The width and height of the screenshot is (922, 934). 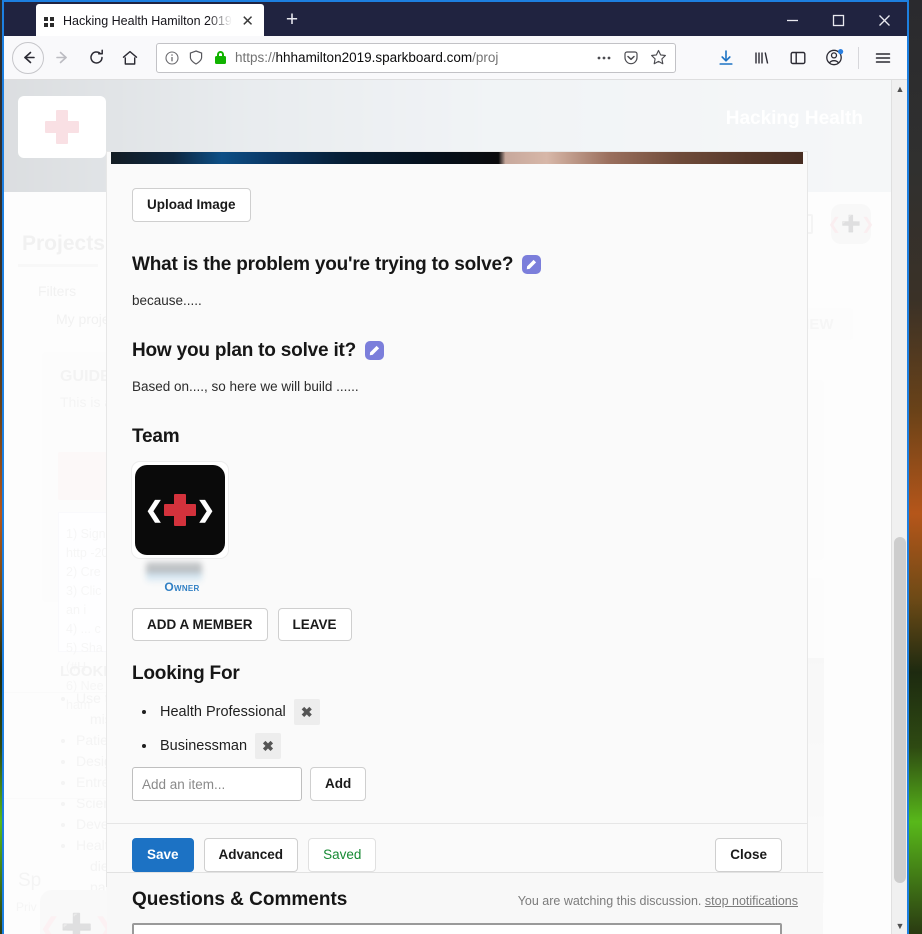 What do you see at coordinates (899, 88) in the screenshot?
I see `scroll-up-icon: ▲` at bounding box center [899, 88].